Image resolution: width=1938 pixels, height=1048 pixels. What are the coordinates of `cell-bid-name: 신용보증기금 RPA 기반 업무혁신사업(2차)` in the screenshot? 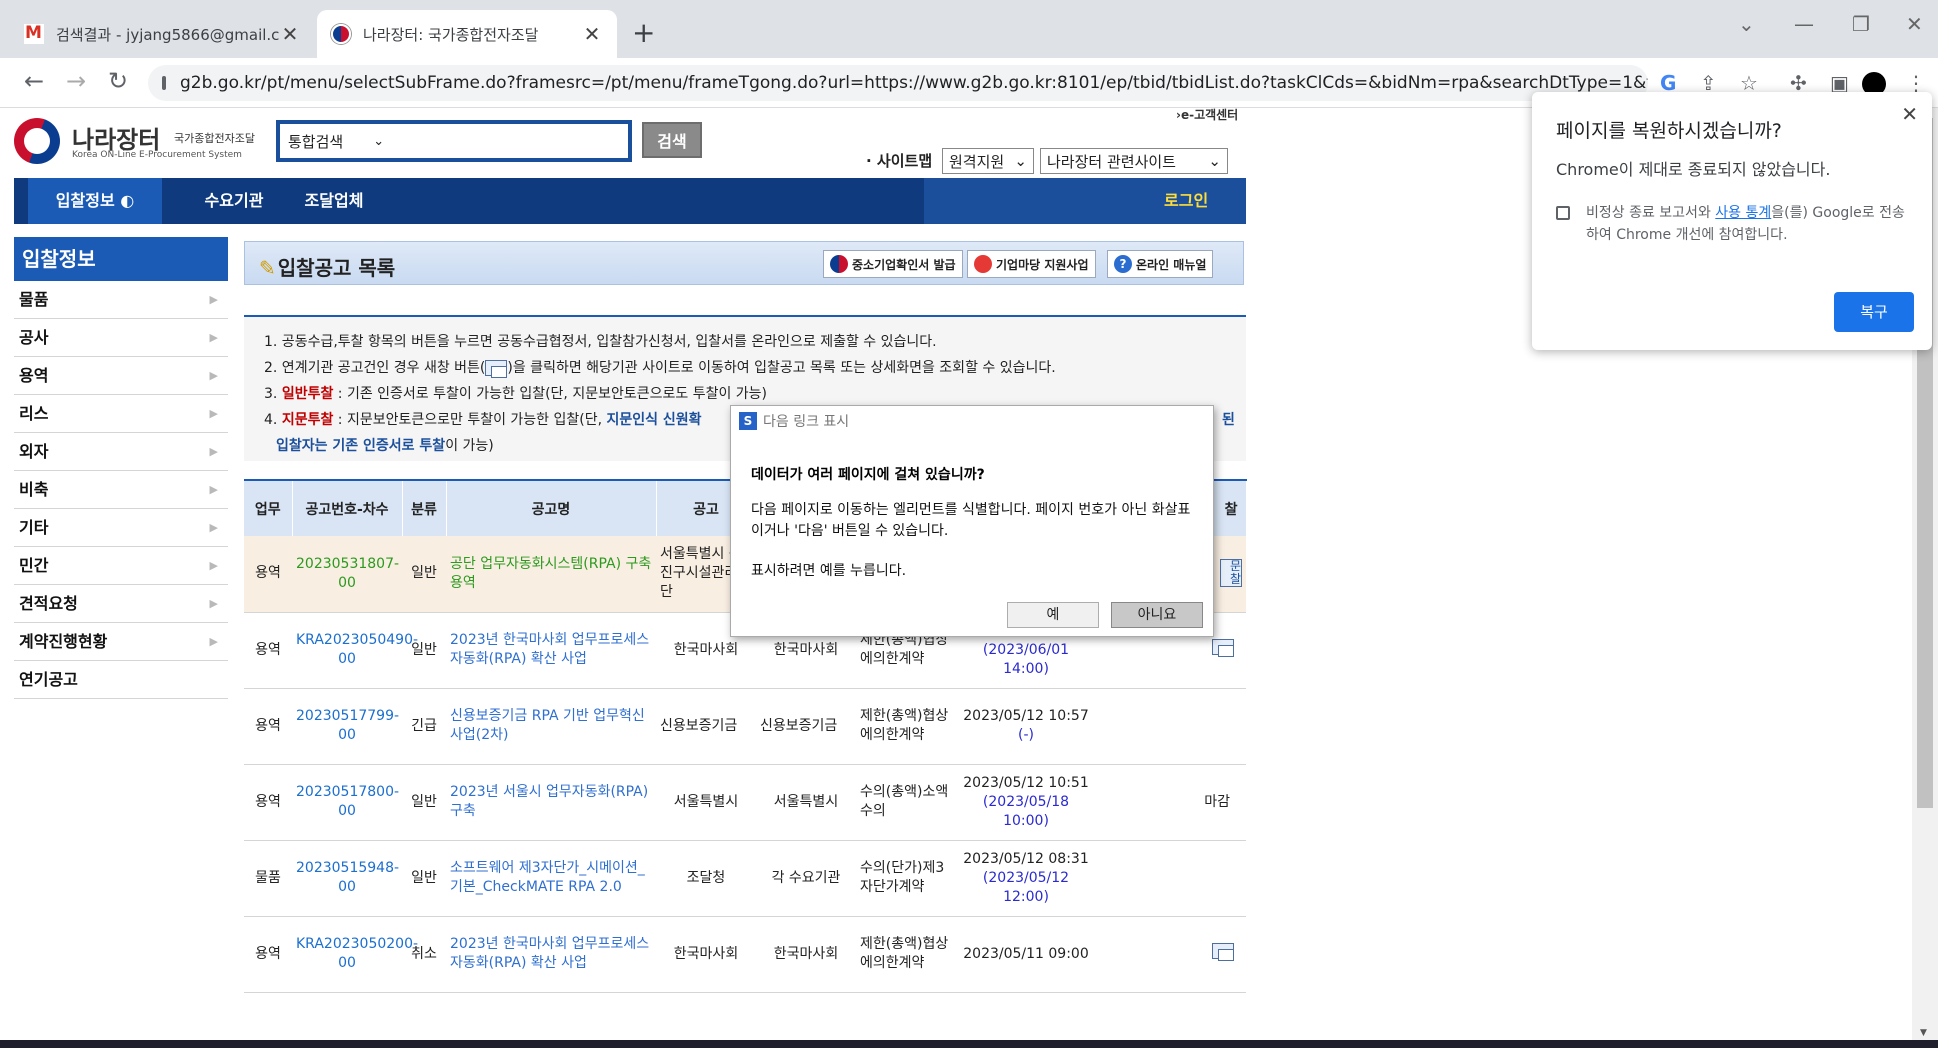 It's located at (551, 726).